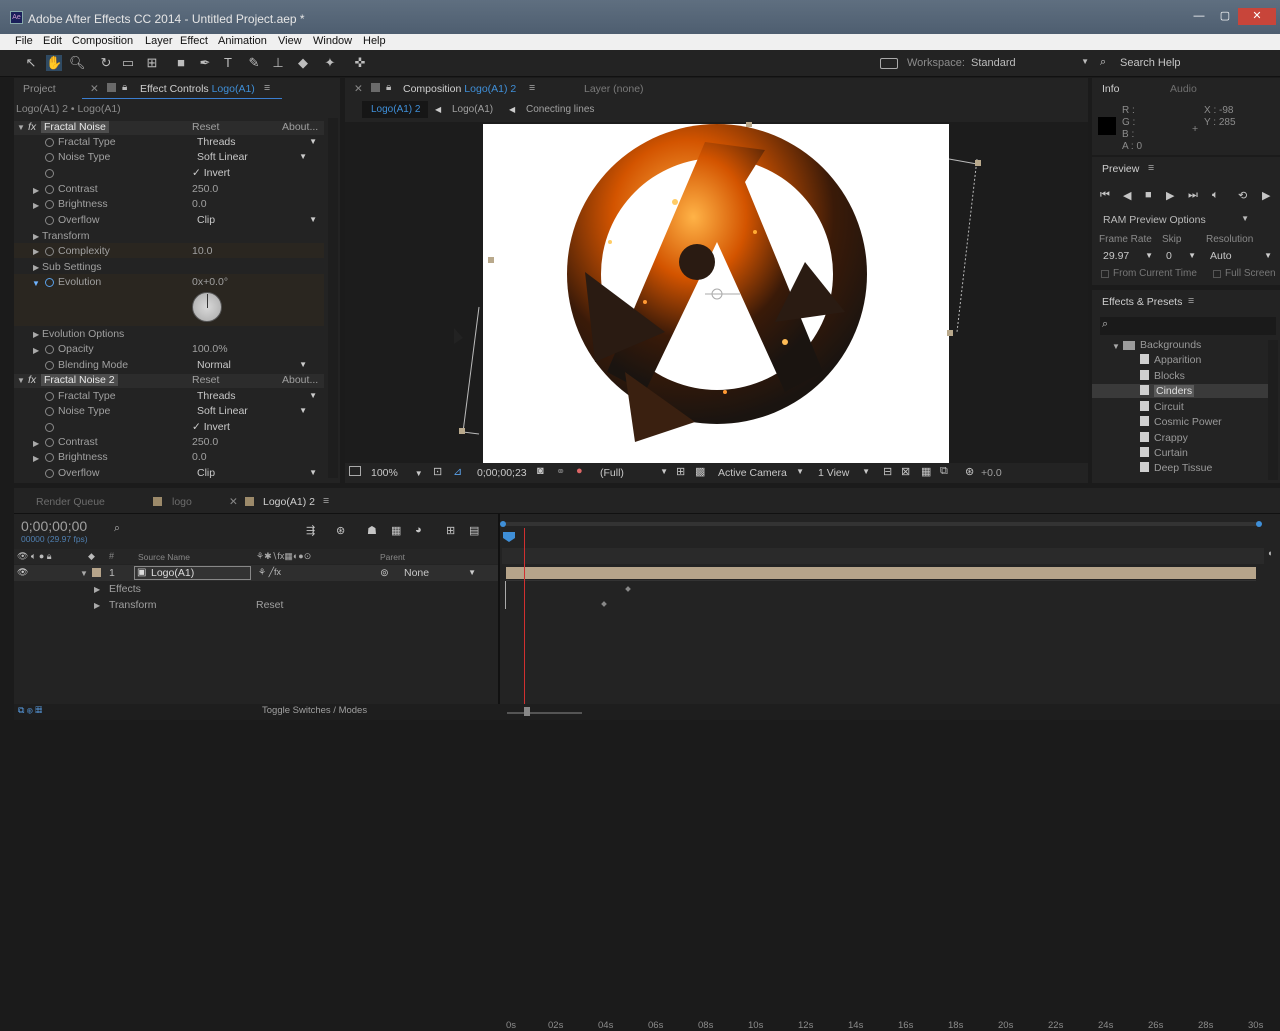  Describe the element at coordinates (1193, 195) in the screenshot. I see `last-frame-icon: ⏭` at that location.